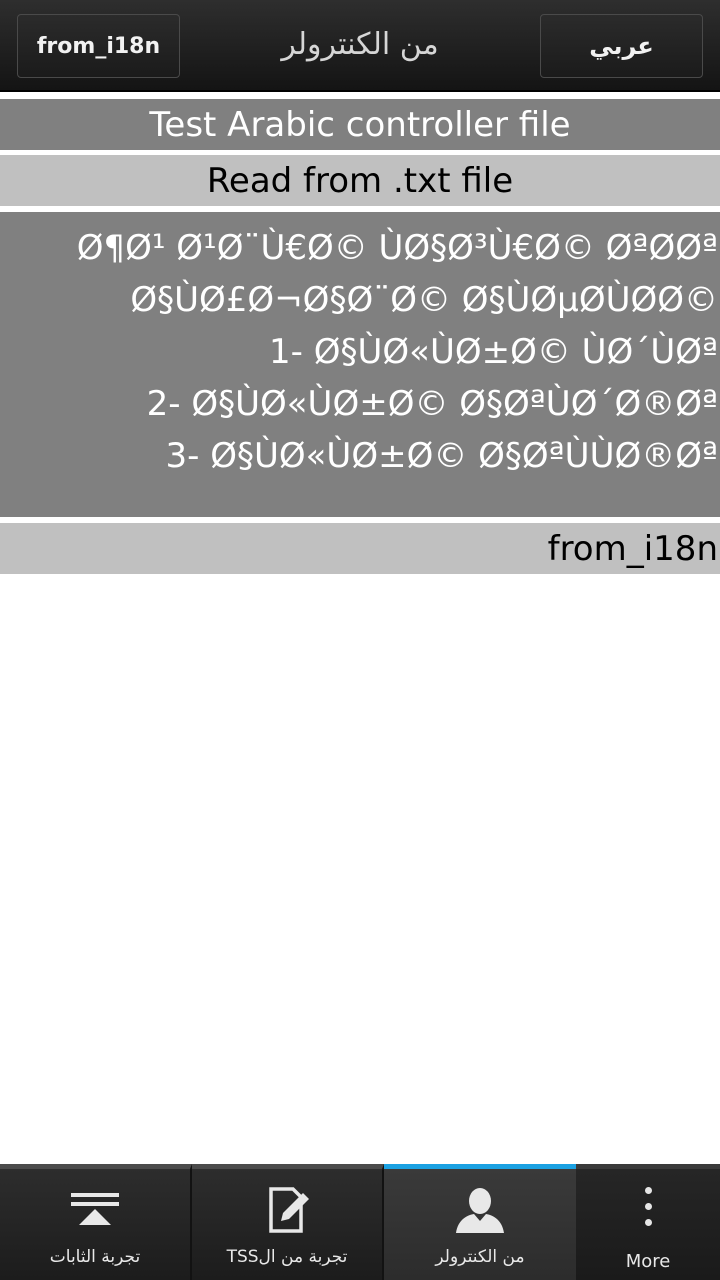 This screenshot has width=720, height=1280. Describe the element at coordinates (493, 352) in the screenshot. I see `txt-line-3: 1- Ø§ÙØ«ÙØ±Ø© ÙØ´ÙØª` at that location.